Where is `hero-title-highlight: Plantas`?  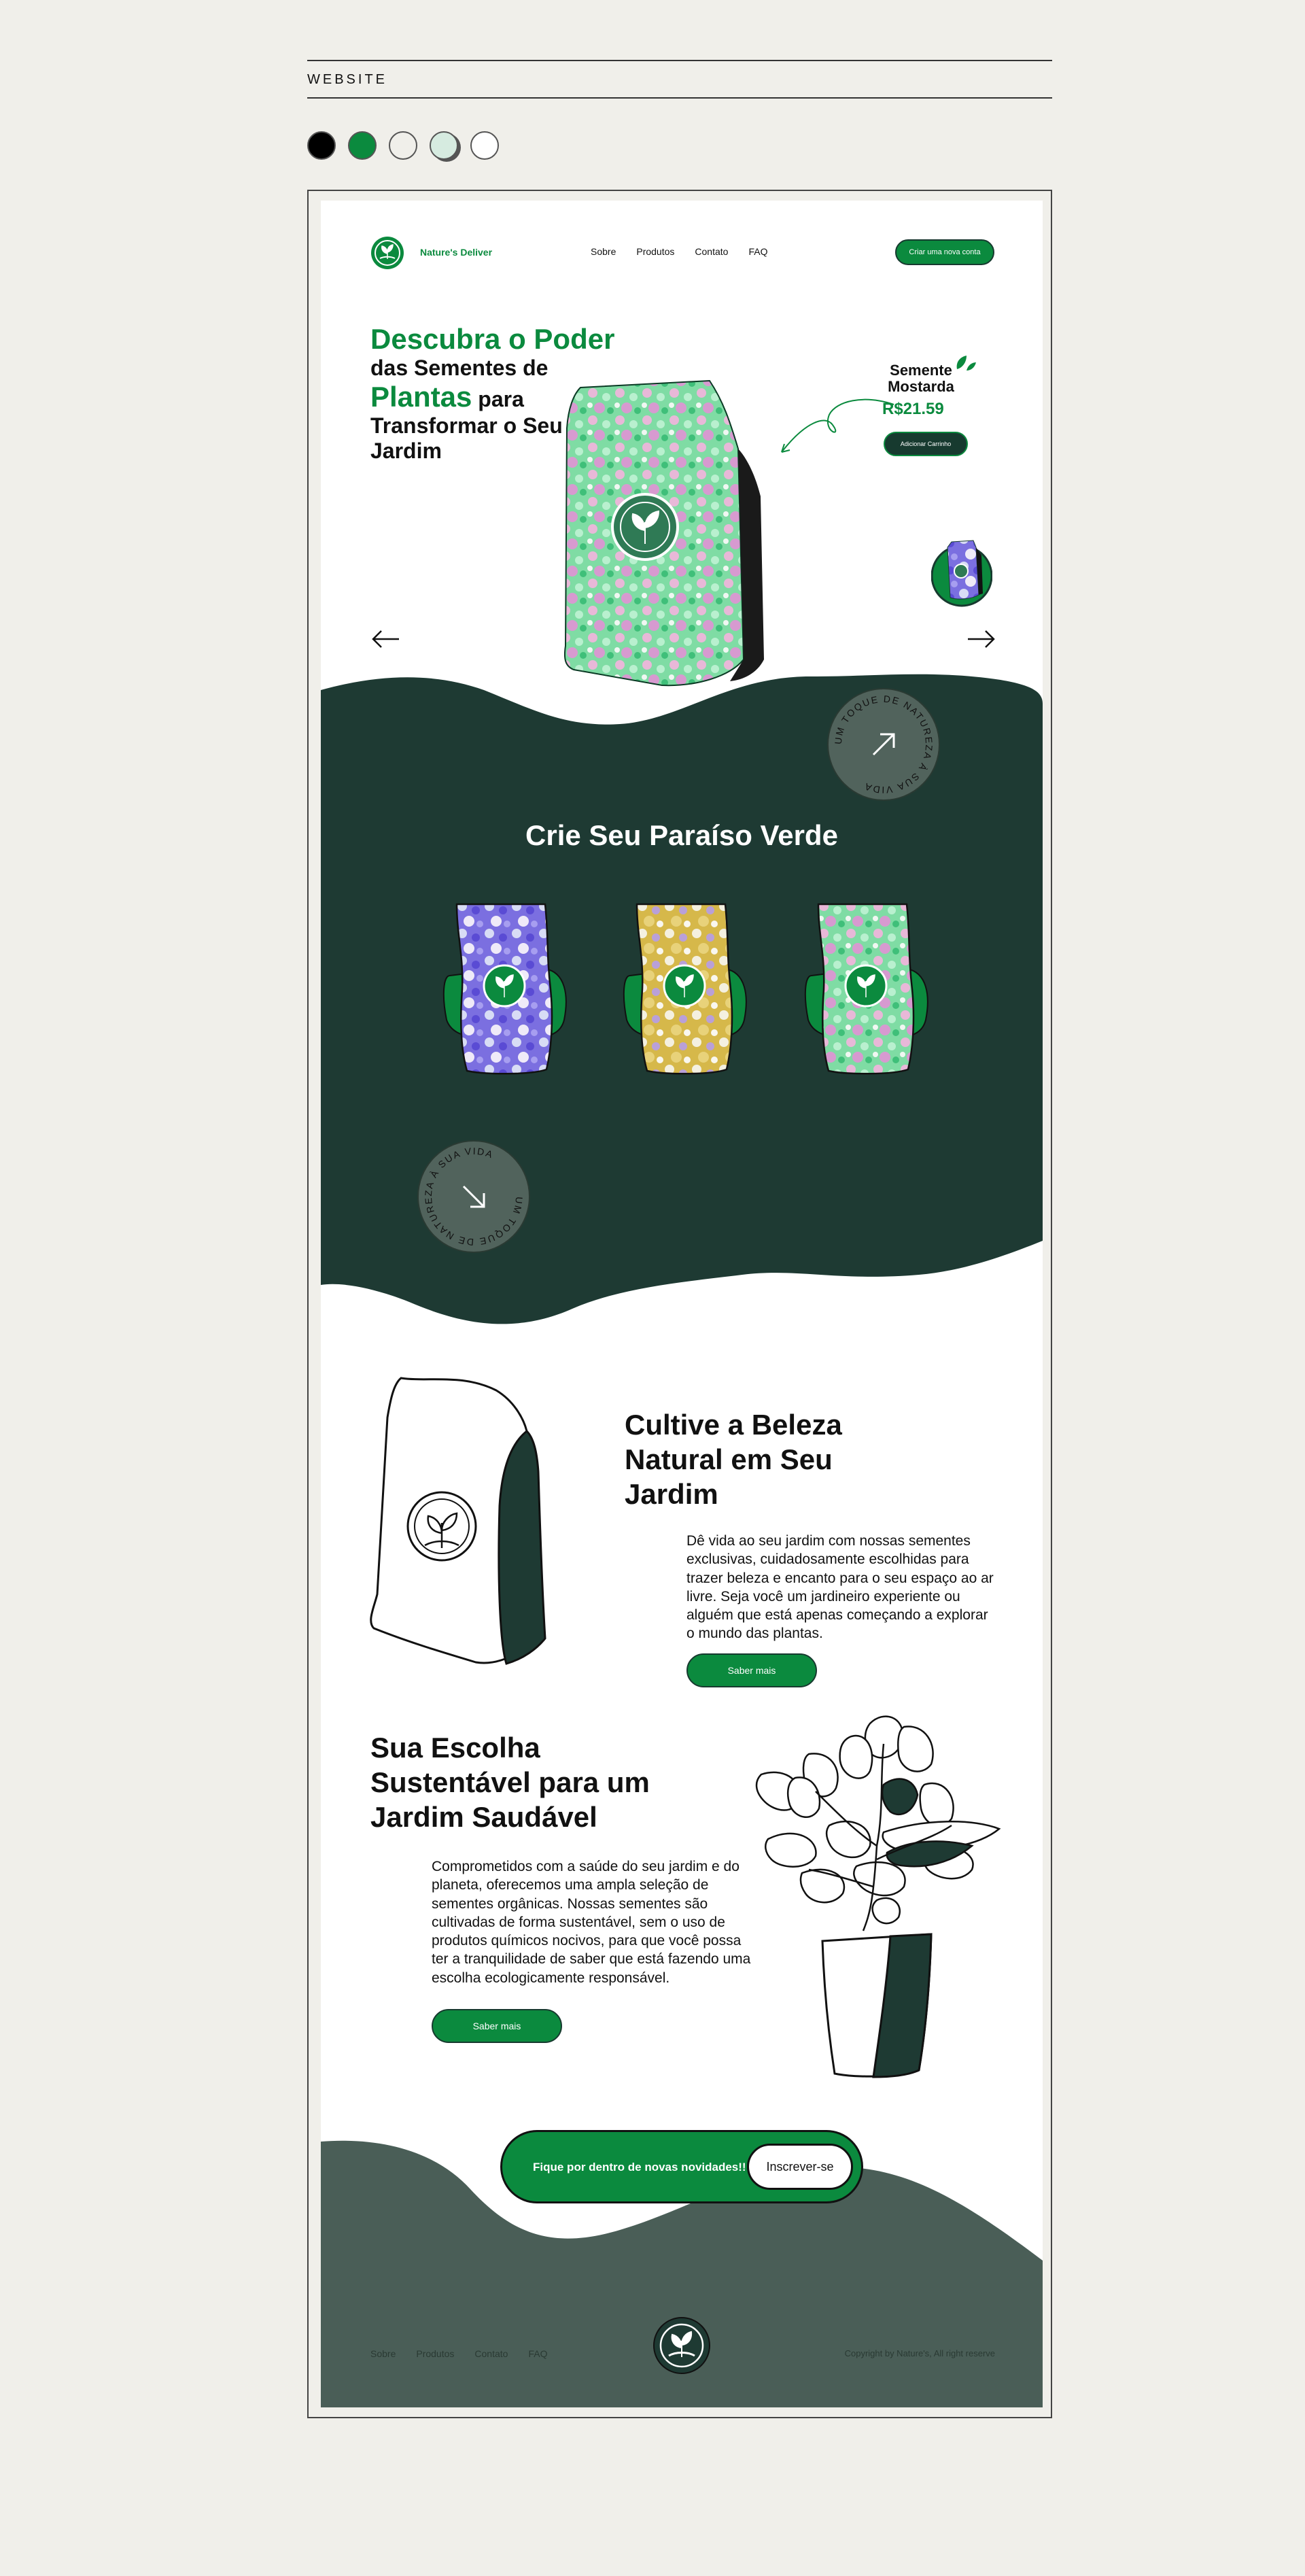
hero-title-highlight: Plantas is located at coordinates (421, 397).